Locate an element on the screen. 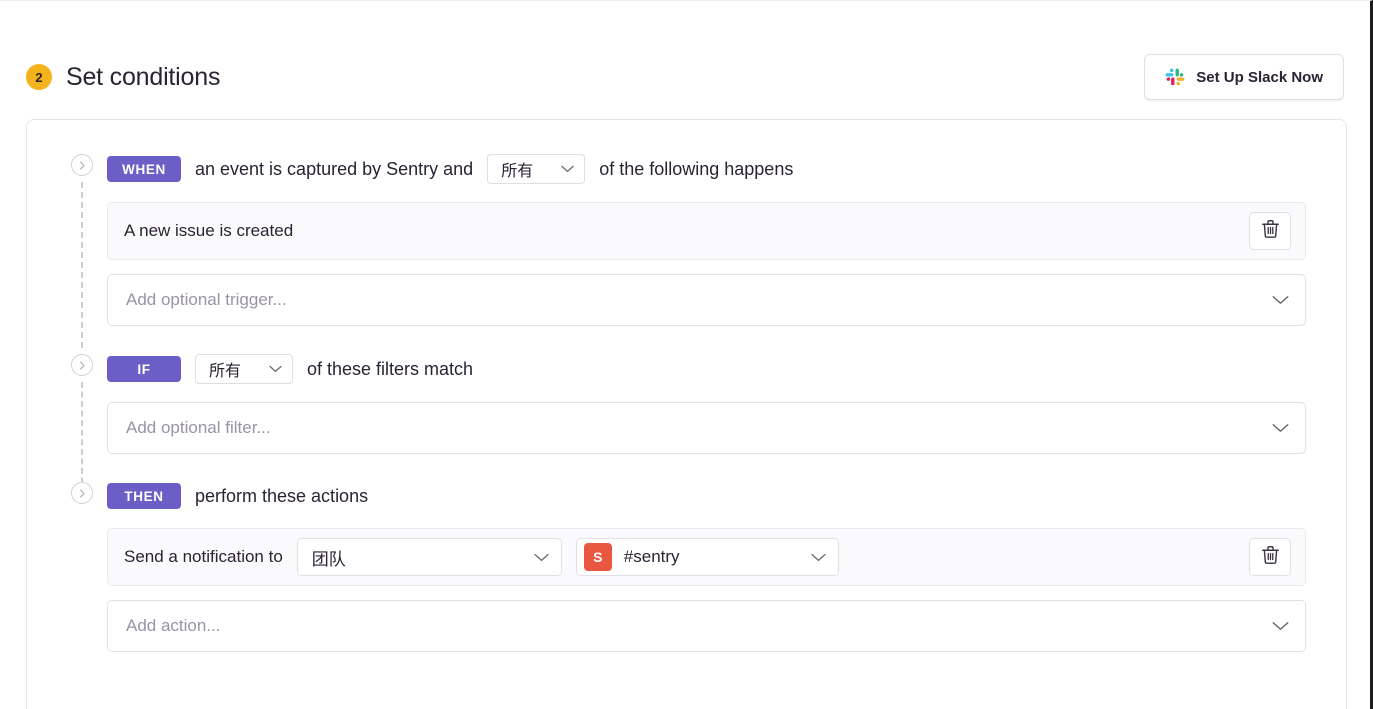  channel-value-group: S #sentry is located at coordinates (631, 557).